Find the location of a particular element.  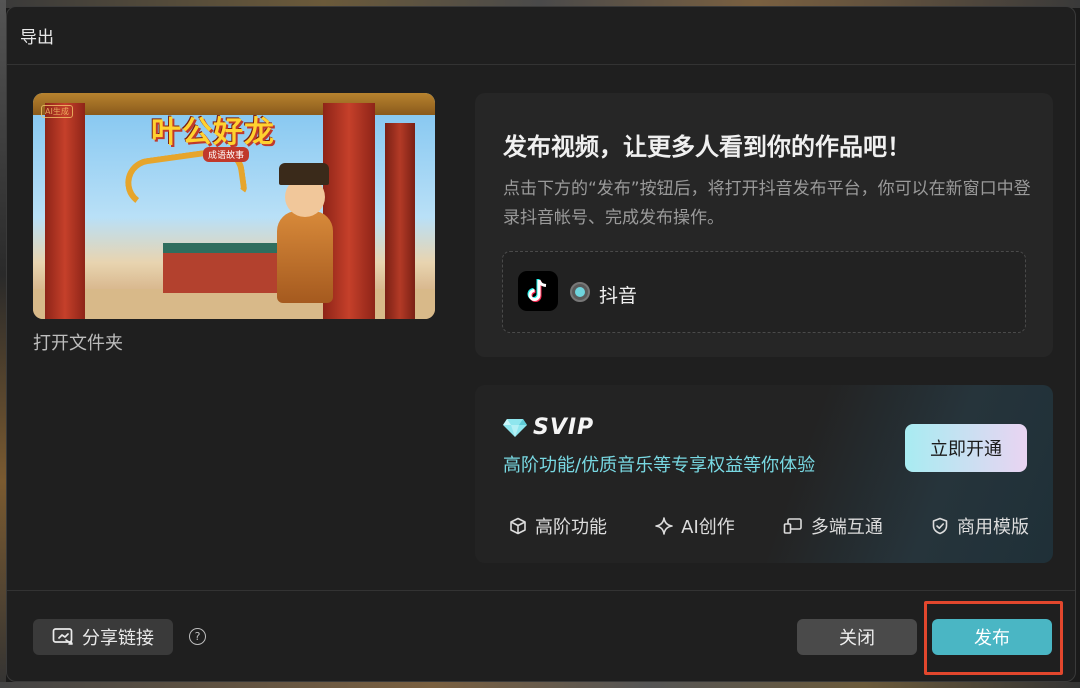

close-button: 关闭 is located at coordinates (857, 637).